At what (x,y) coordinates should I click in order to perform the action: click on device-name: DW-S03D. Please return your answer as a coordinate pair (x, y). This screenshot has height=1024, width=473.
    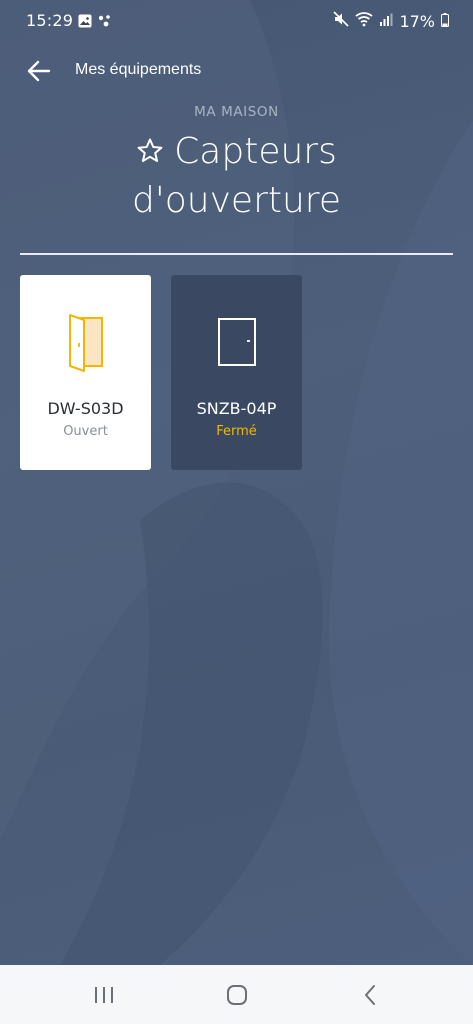
    Looking at the image, I should click on (85, 408).